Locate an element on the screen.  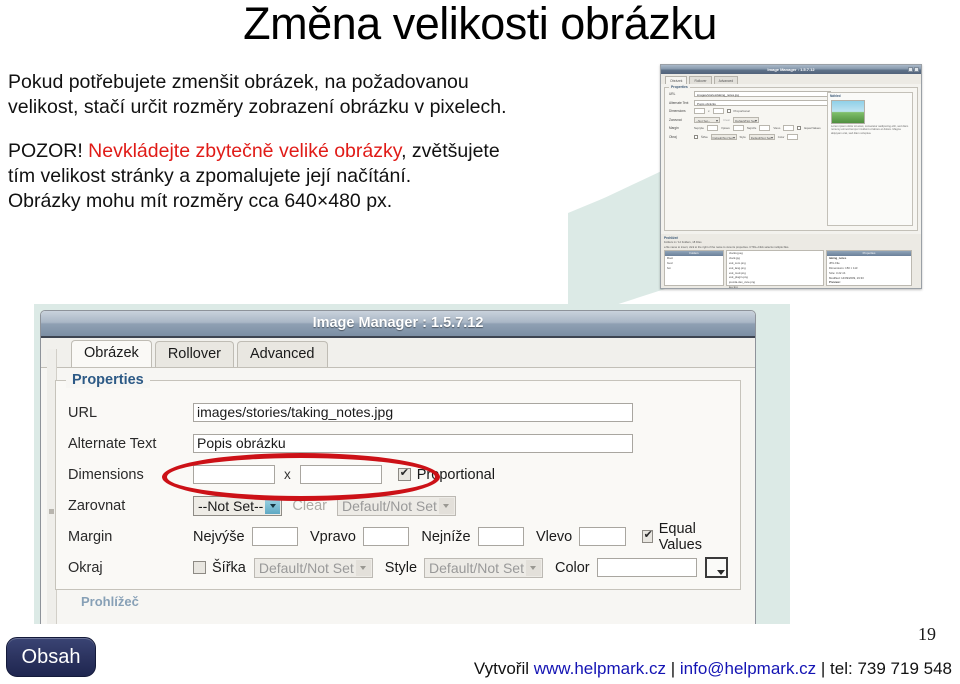
style-select: Default/Not Set is located at coordinates (483, 567).